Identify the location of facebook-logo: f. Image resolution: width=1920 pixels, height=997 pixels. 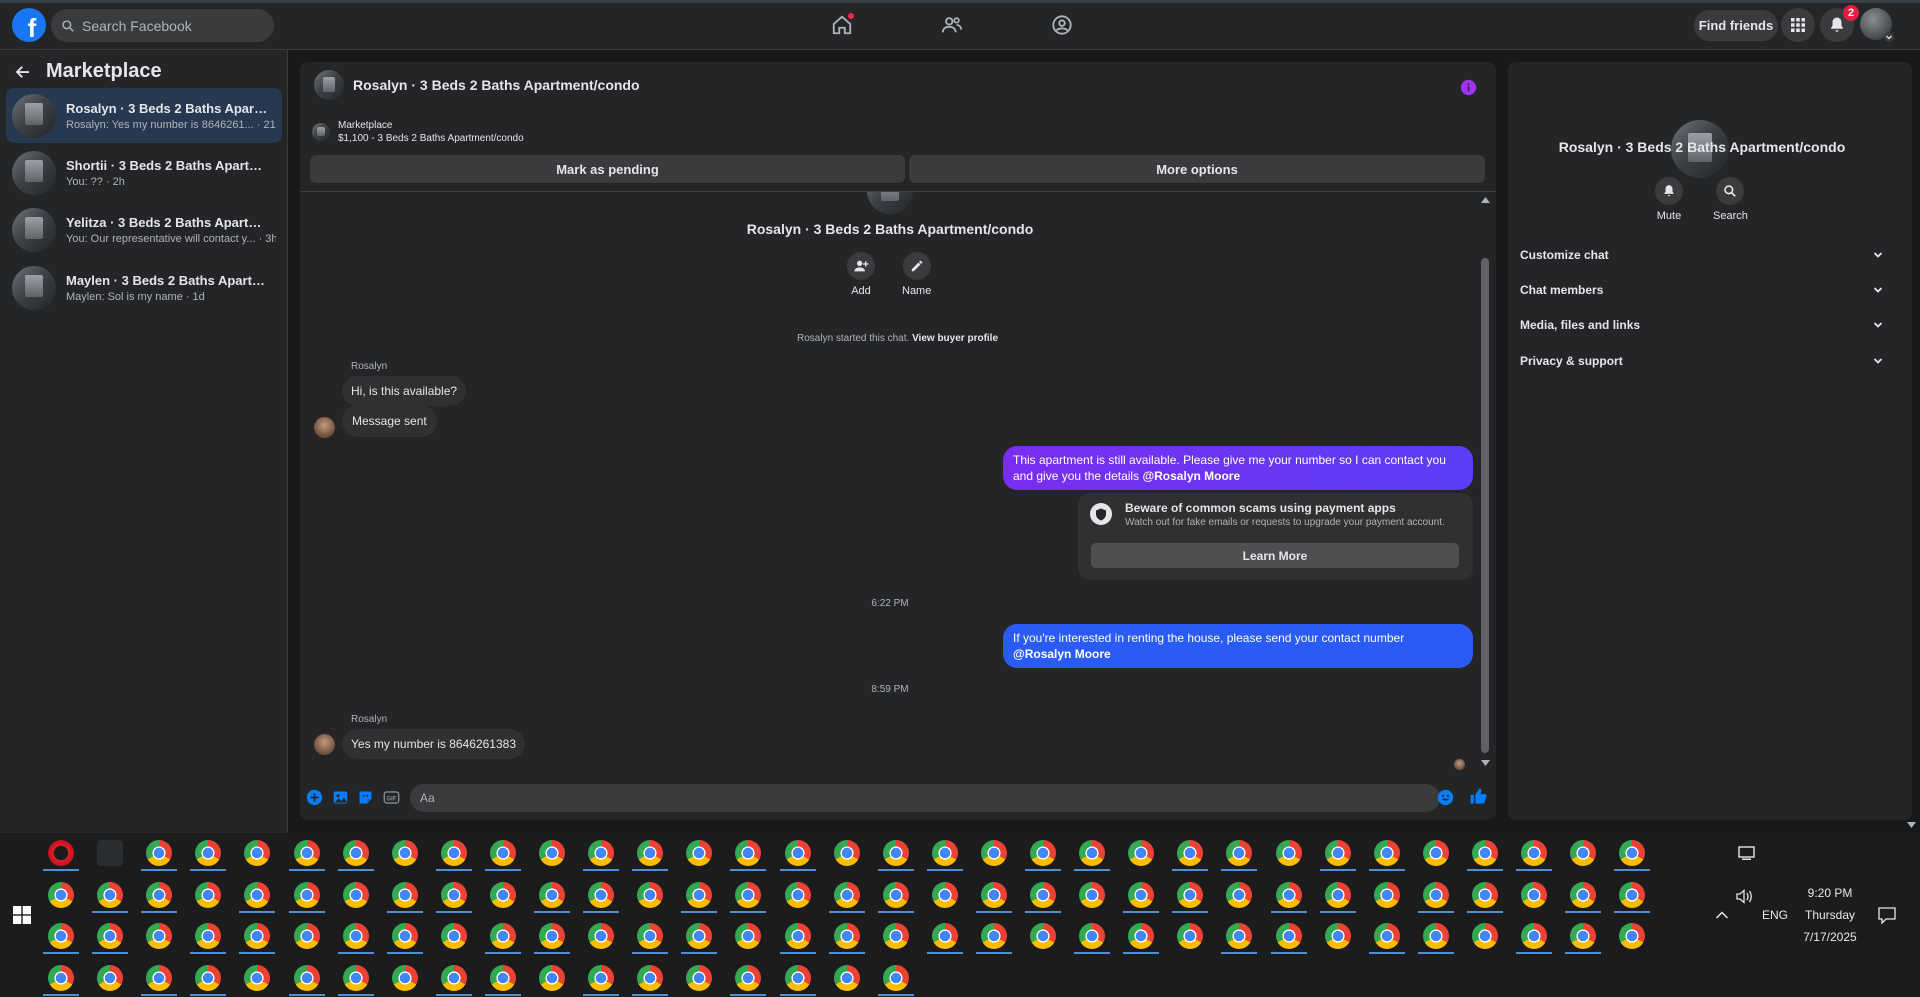
(29, 25).